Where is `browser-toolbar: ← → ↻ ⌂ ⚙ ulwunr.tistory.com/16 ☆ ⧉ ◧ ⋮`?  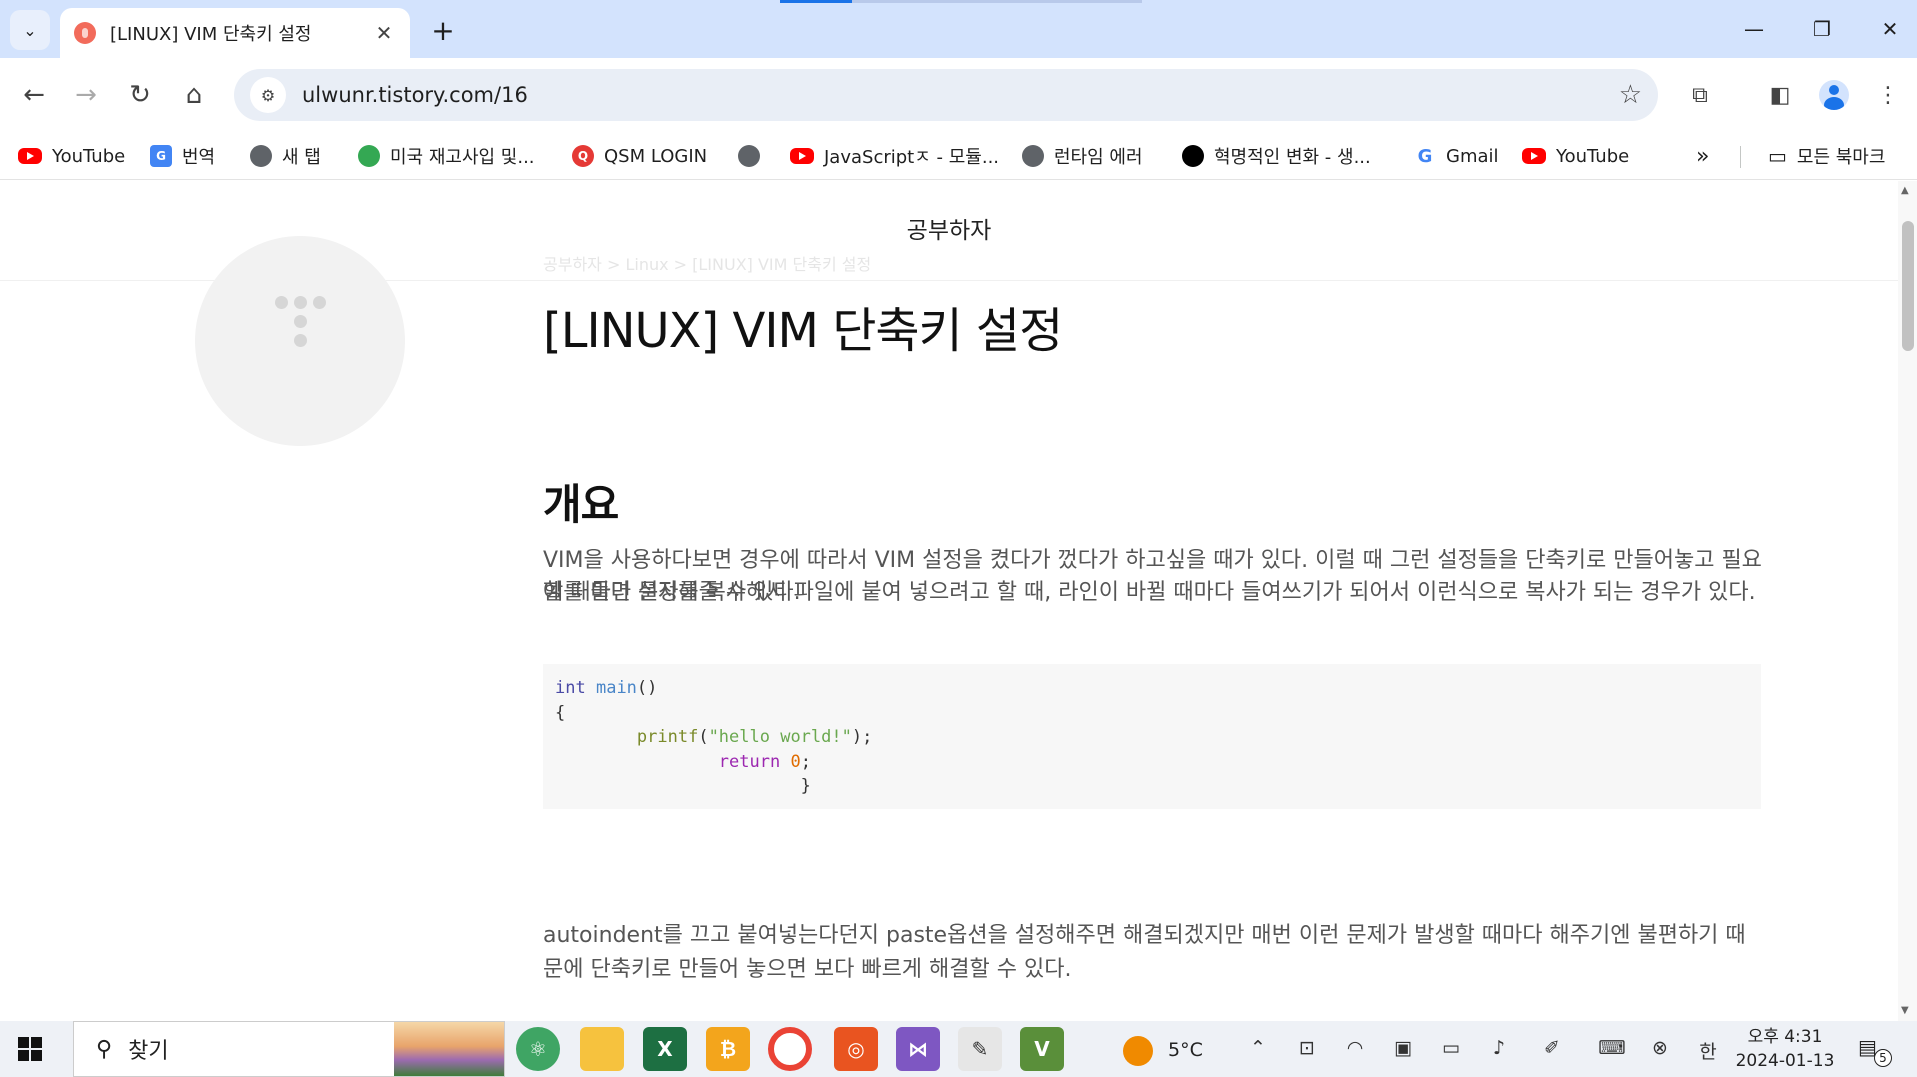 browser-toolbar: ← → ↻ ⌂ ⚙ ulwunr.tistory.com/16 ☆ ⧉ ◧ ⋮ is located at coordinates (958, 95).